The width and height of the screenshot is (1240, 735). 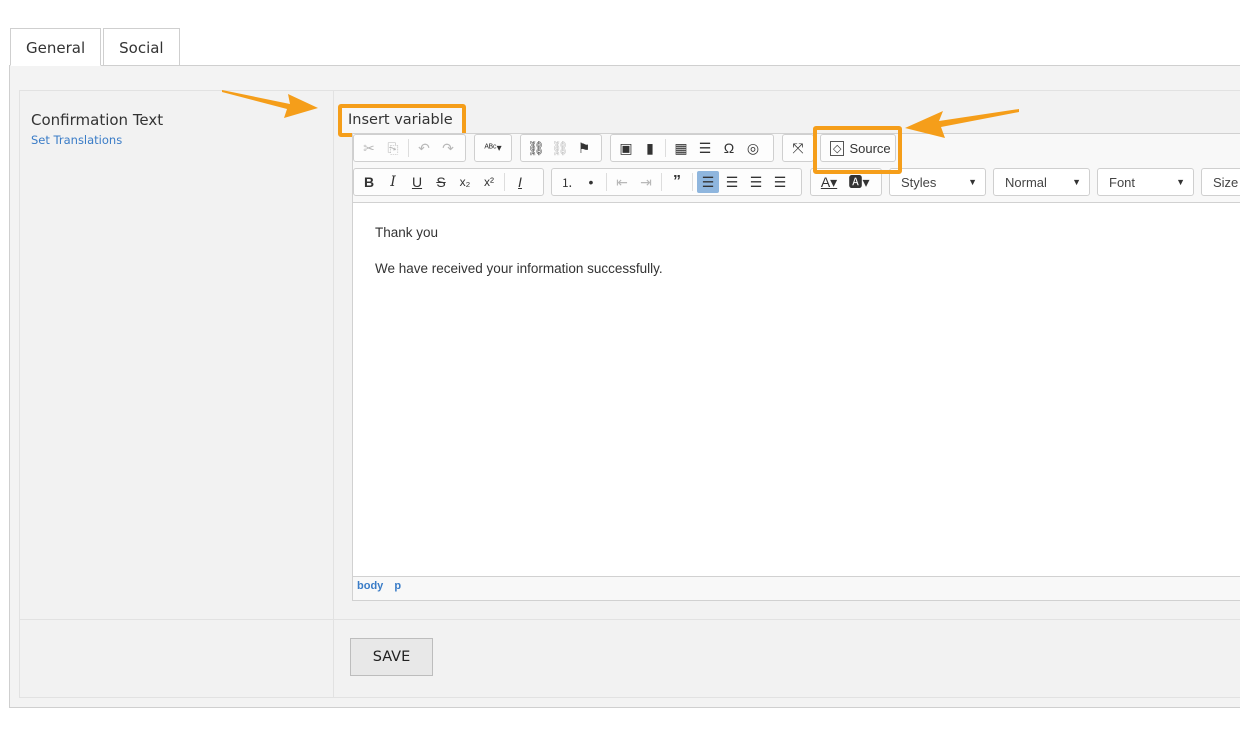 I want to click on subscript-icon: x₂, so click(x=465, y=182).